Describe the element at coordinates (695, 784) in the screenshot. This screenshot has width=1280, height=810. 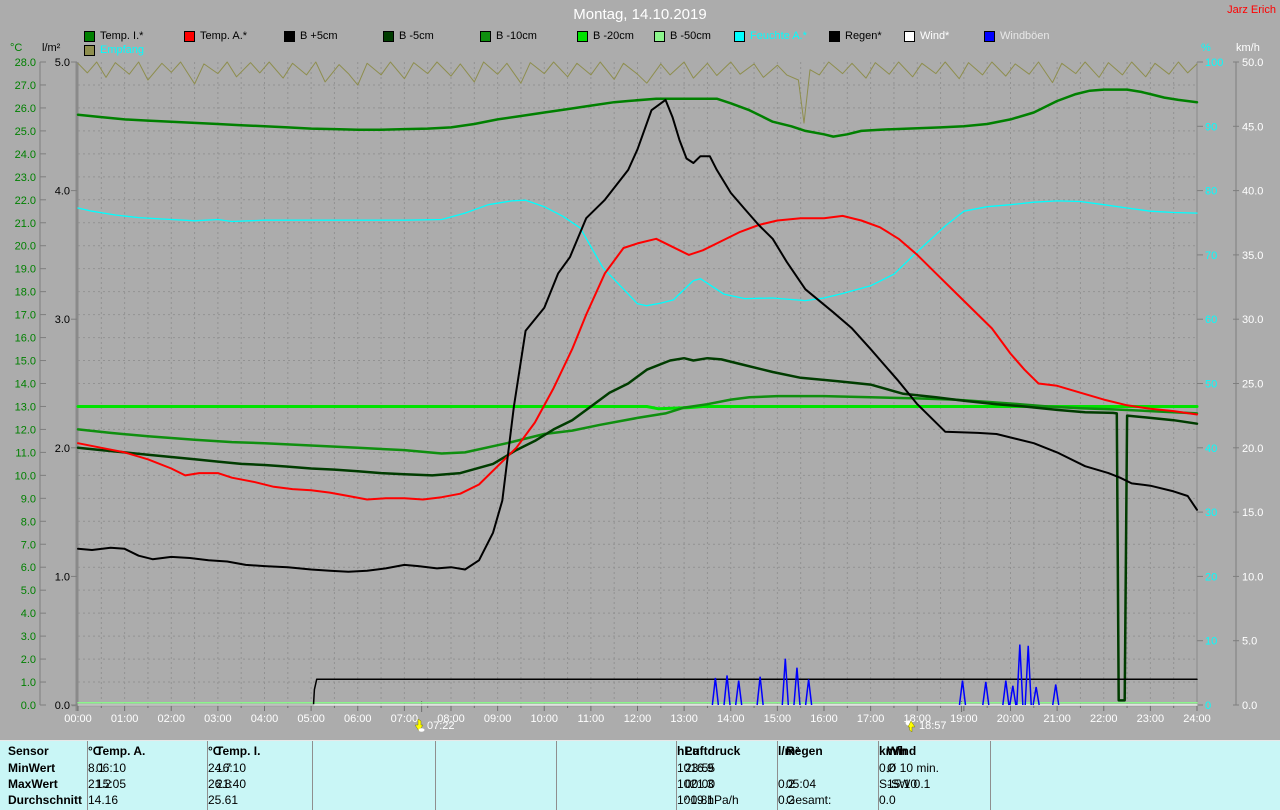
I see `table-cell-value: 1021.3` at that location.